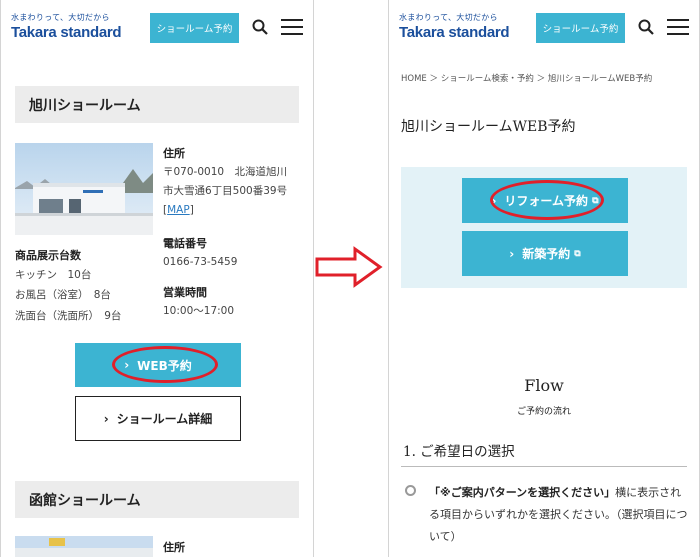 This screenshot has height=557, width=700. What do you see at coordinates (185, 292) in the screenshot?
I see `hours-label: 営業時間` at bounding box center [185, 292].